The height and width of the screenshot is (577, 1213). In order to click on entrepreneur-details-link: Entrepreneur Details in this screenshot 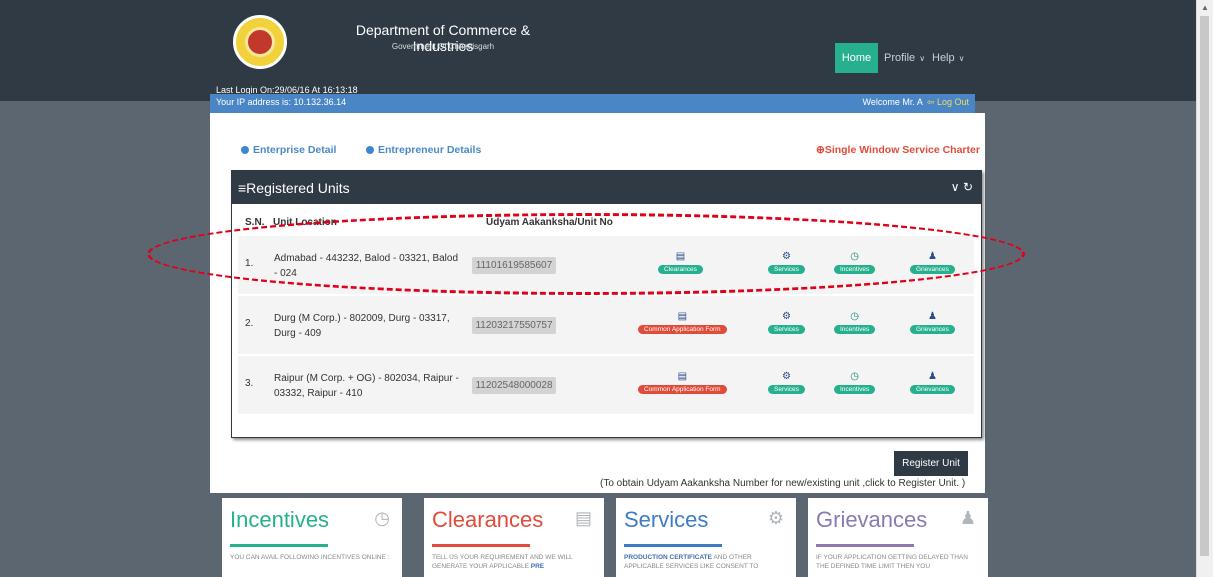, I will do `click(423, 150)`.